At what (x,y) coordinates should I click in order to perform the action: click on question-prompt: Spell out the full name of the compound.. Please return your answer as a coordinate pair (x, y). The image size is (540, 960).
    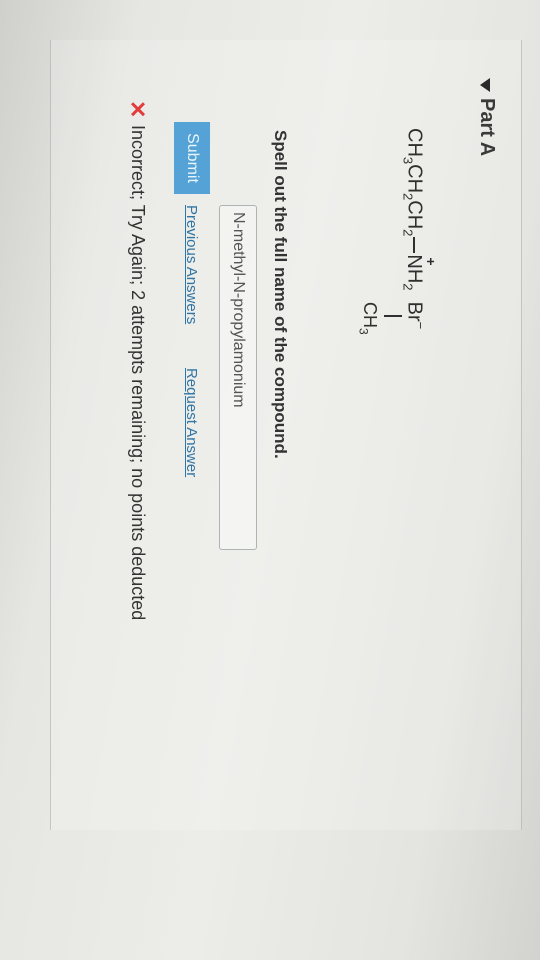
    Looking at the image, I should click on (280, 294).